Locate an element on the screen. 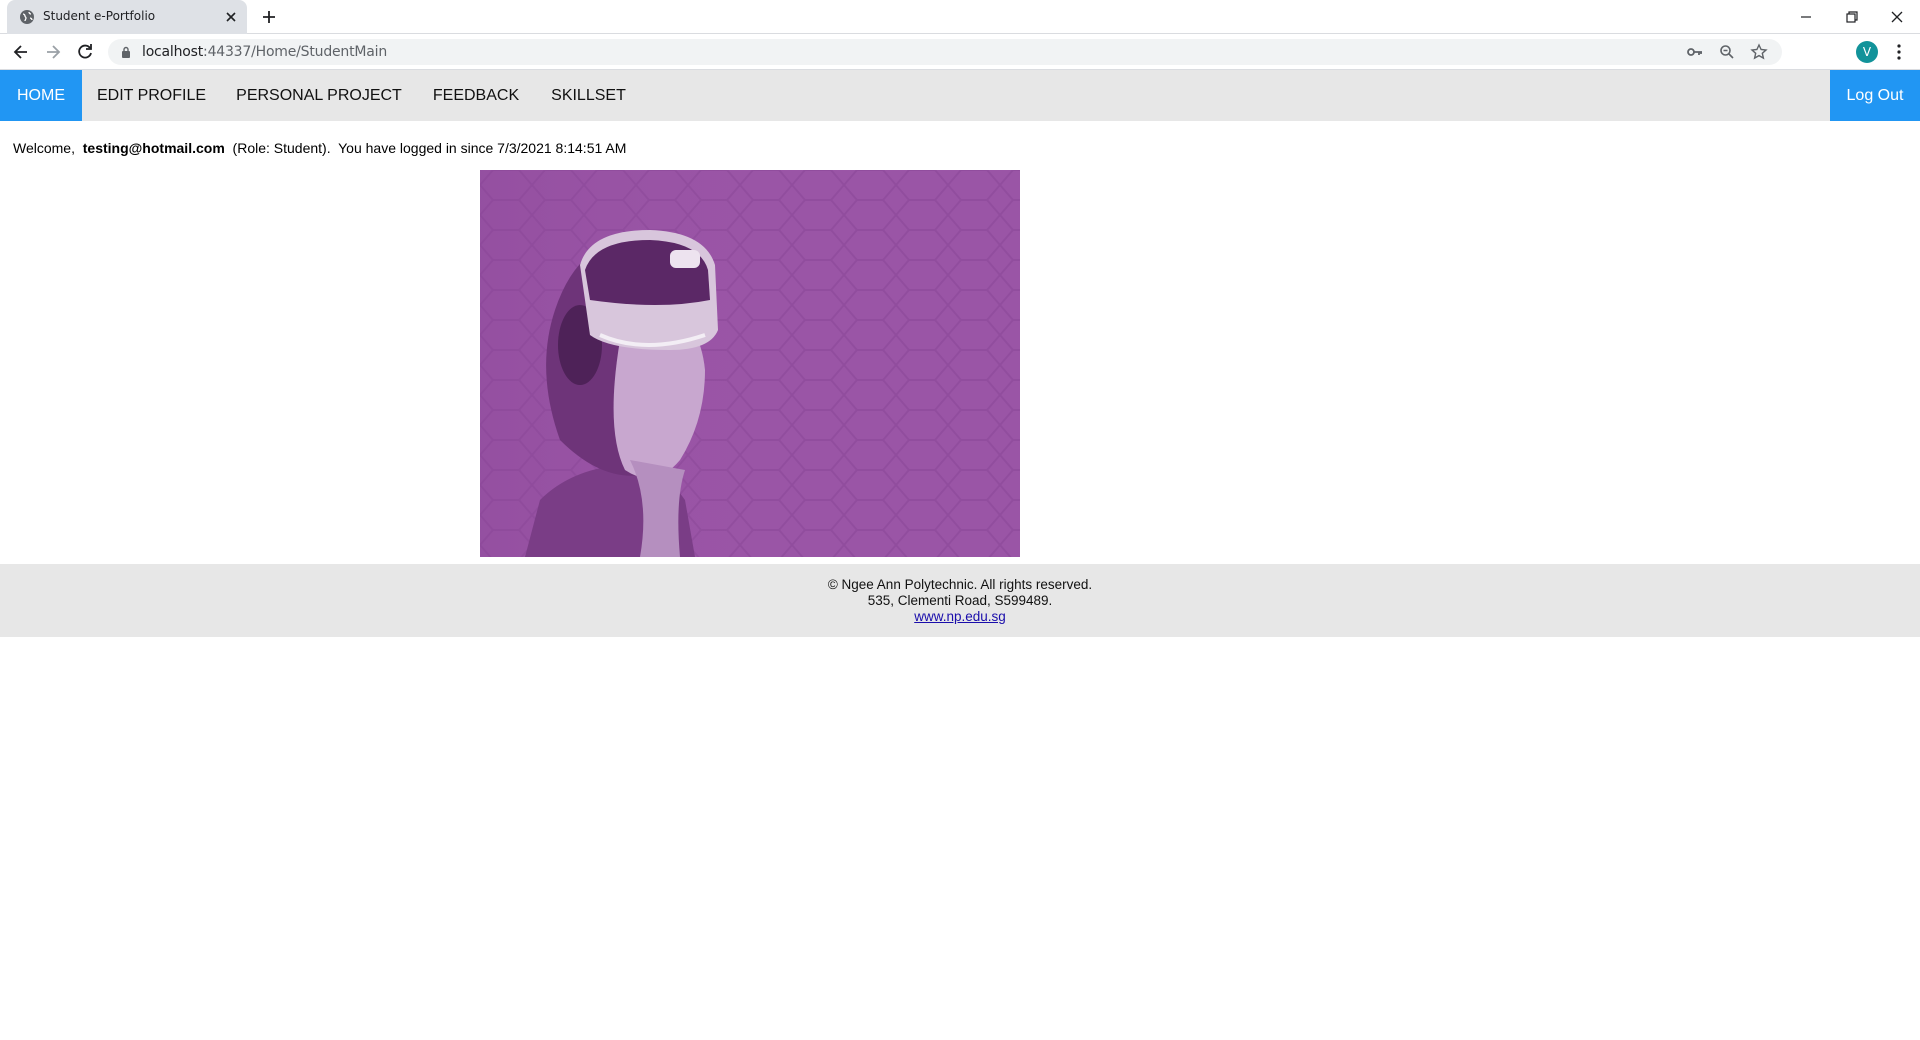  tab-title: Student e-Portfolio is located at coordinates (99, 16).